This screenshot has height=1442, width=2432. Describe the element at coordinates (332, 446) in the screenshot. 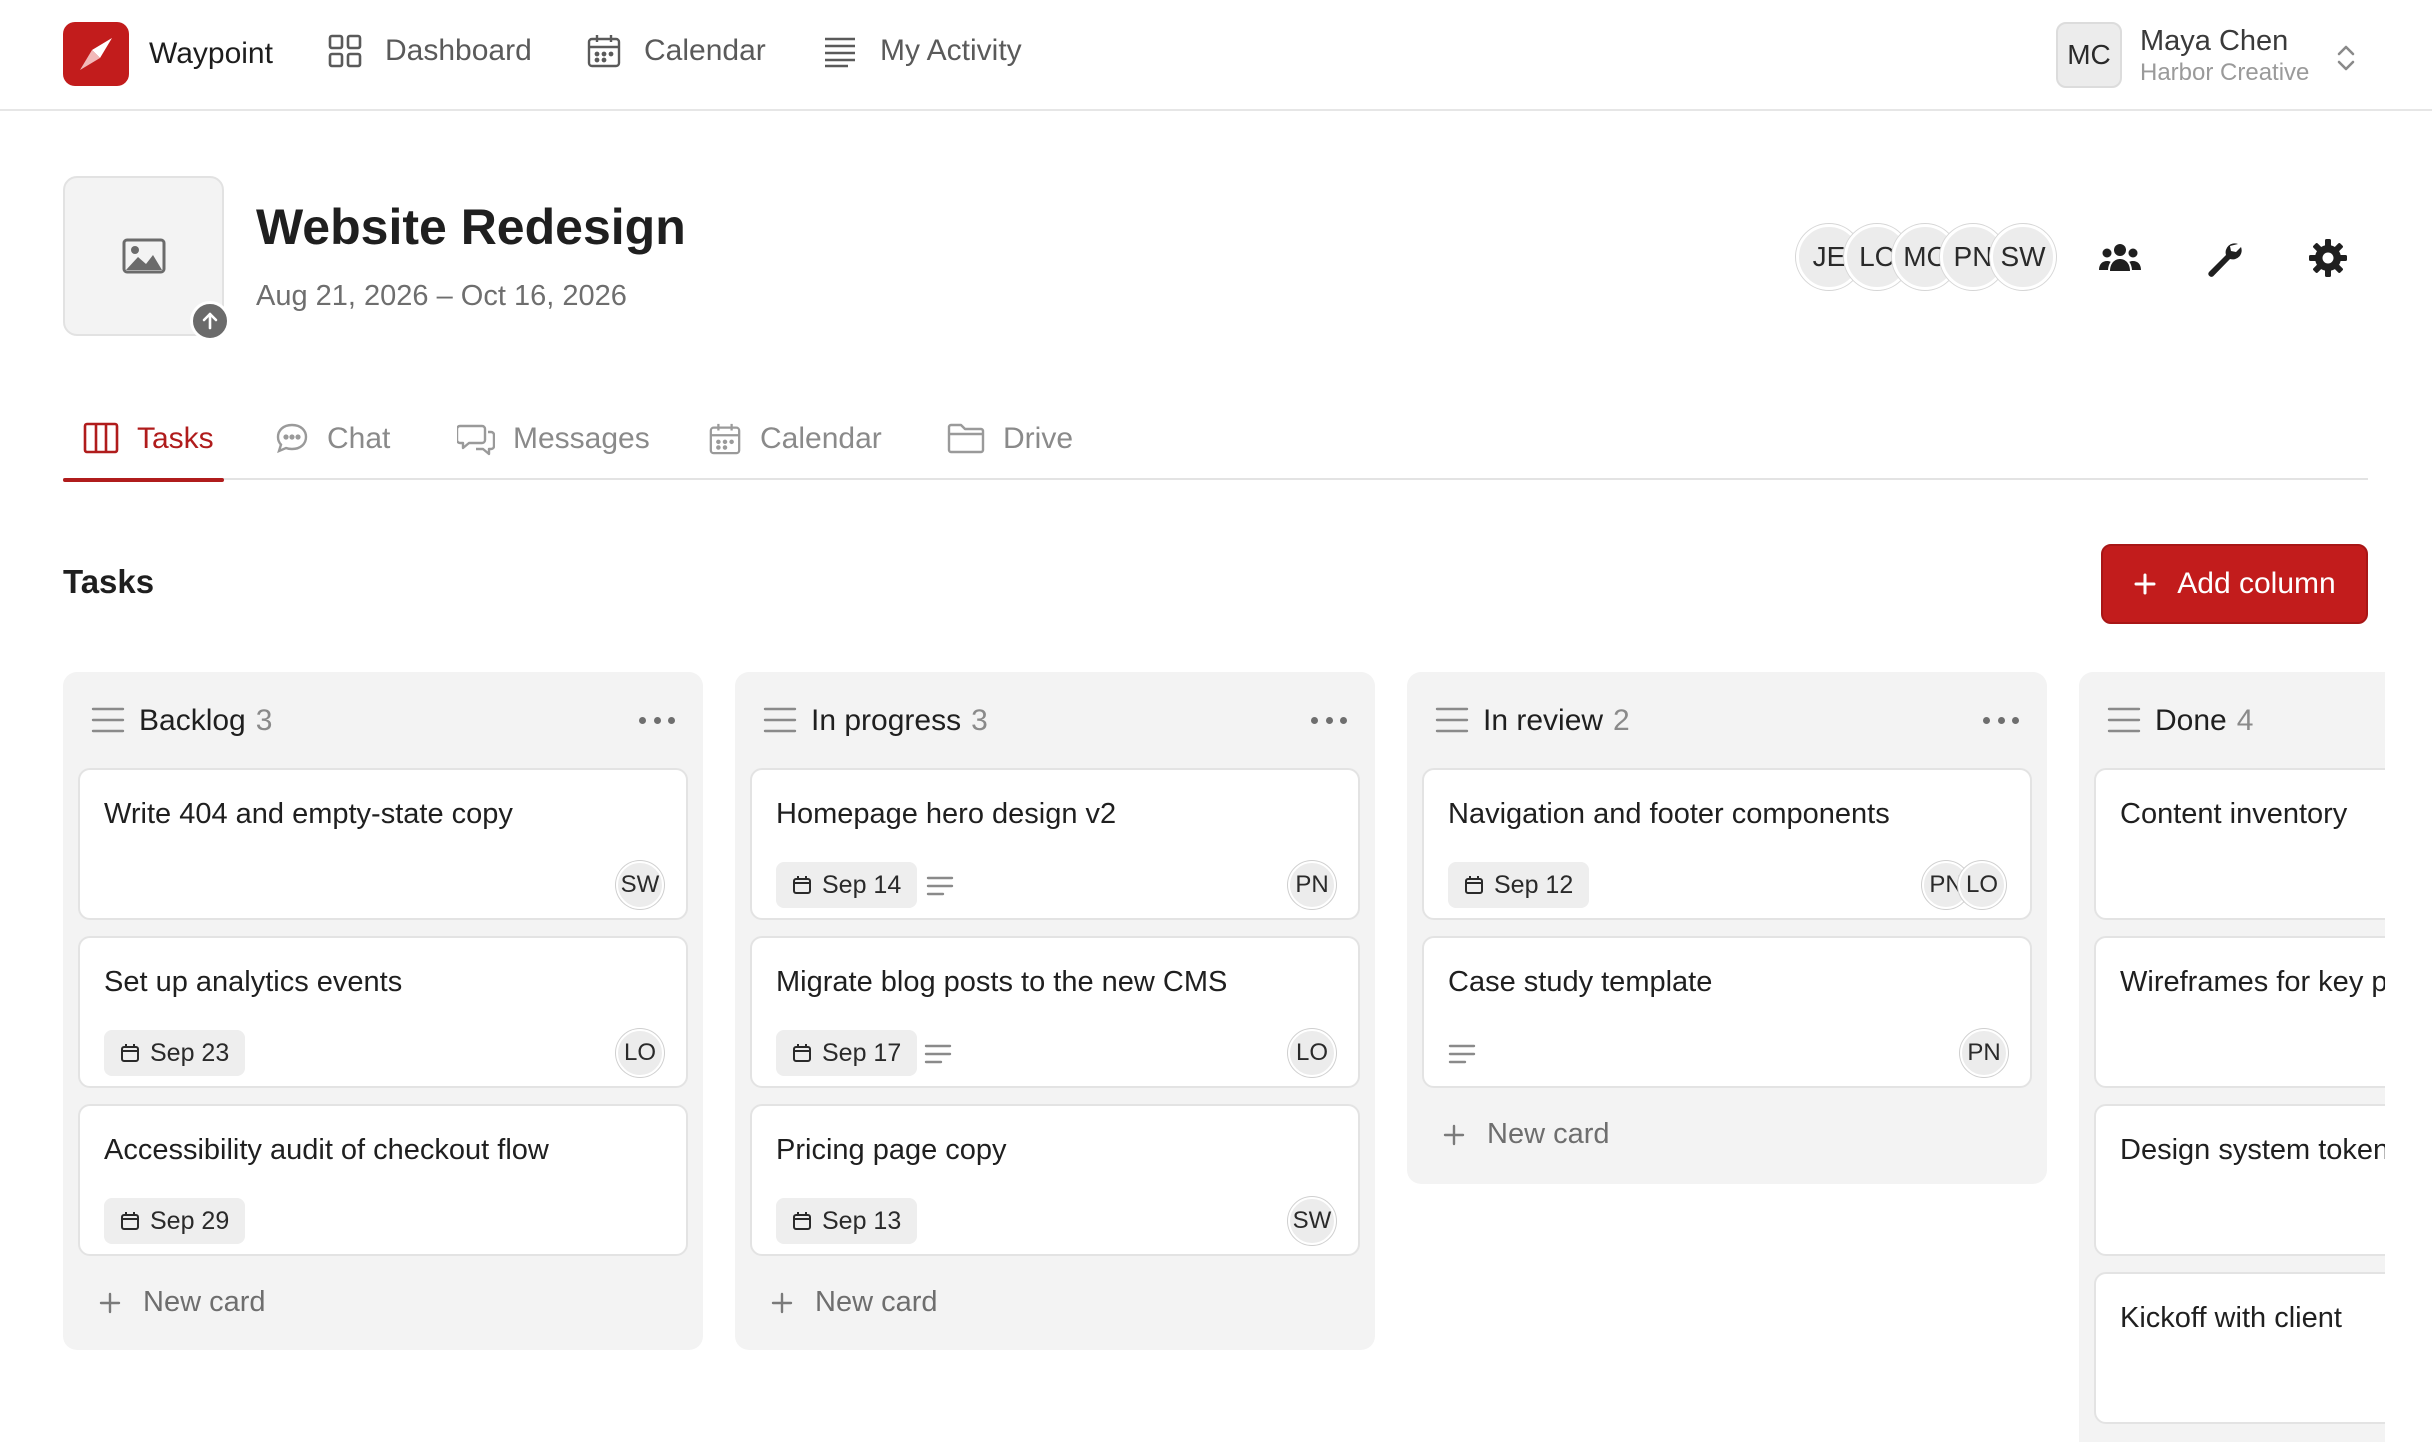

I see `tab-chat: Chat` at that location.